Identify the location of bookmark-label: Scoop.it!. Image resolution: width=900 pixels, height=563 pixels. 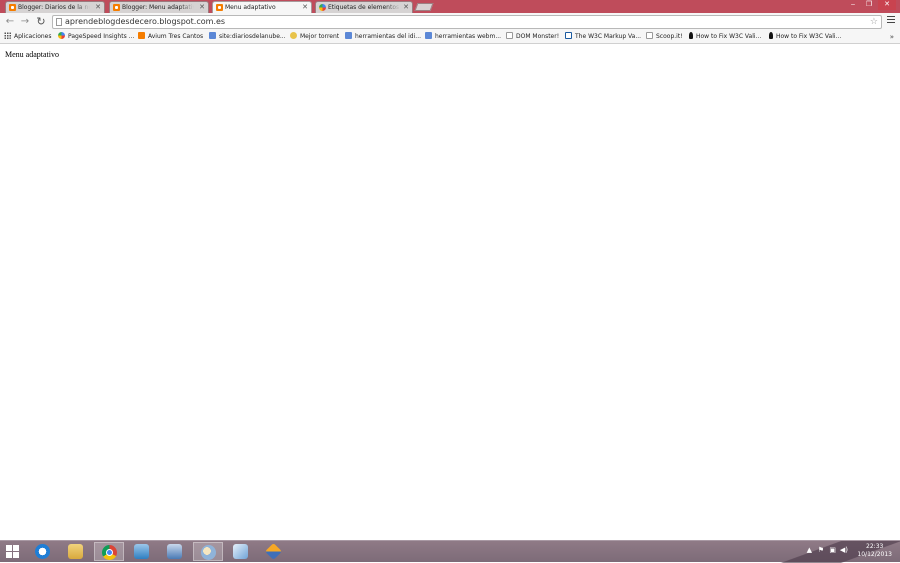
(669, 36).